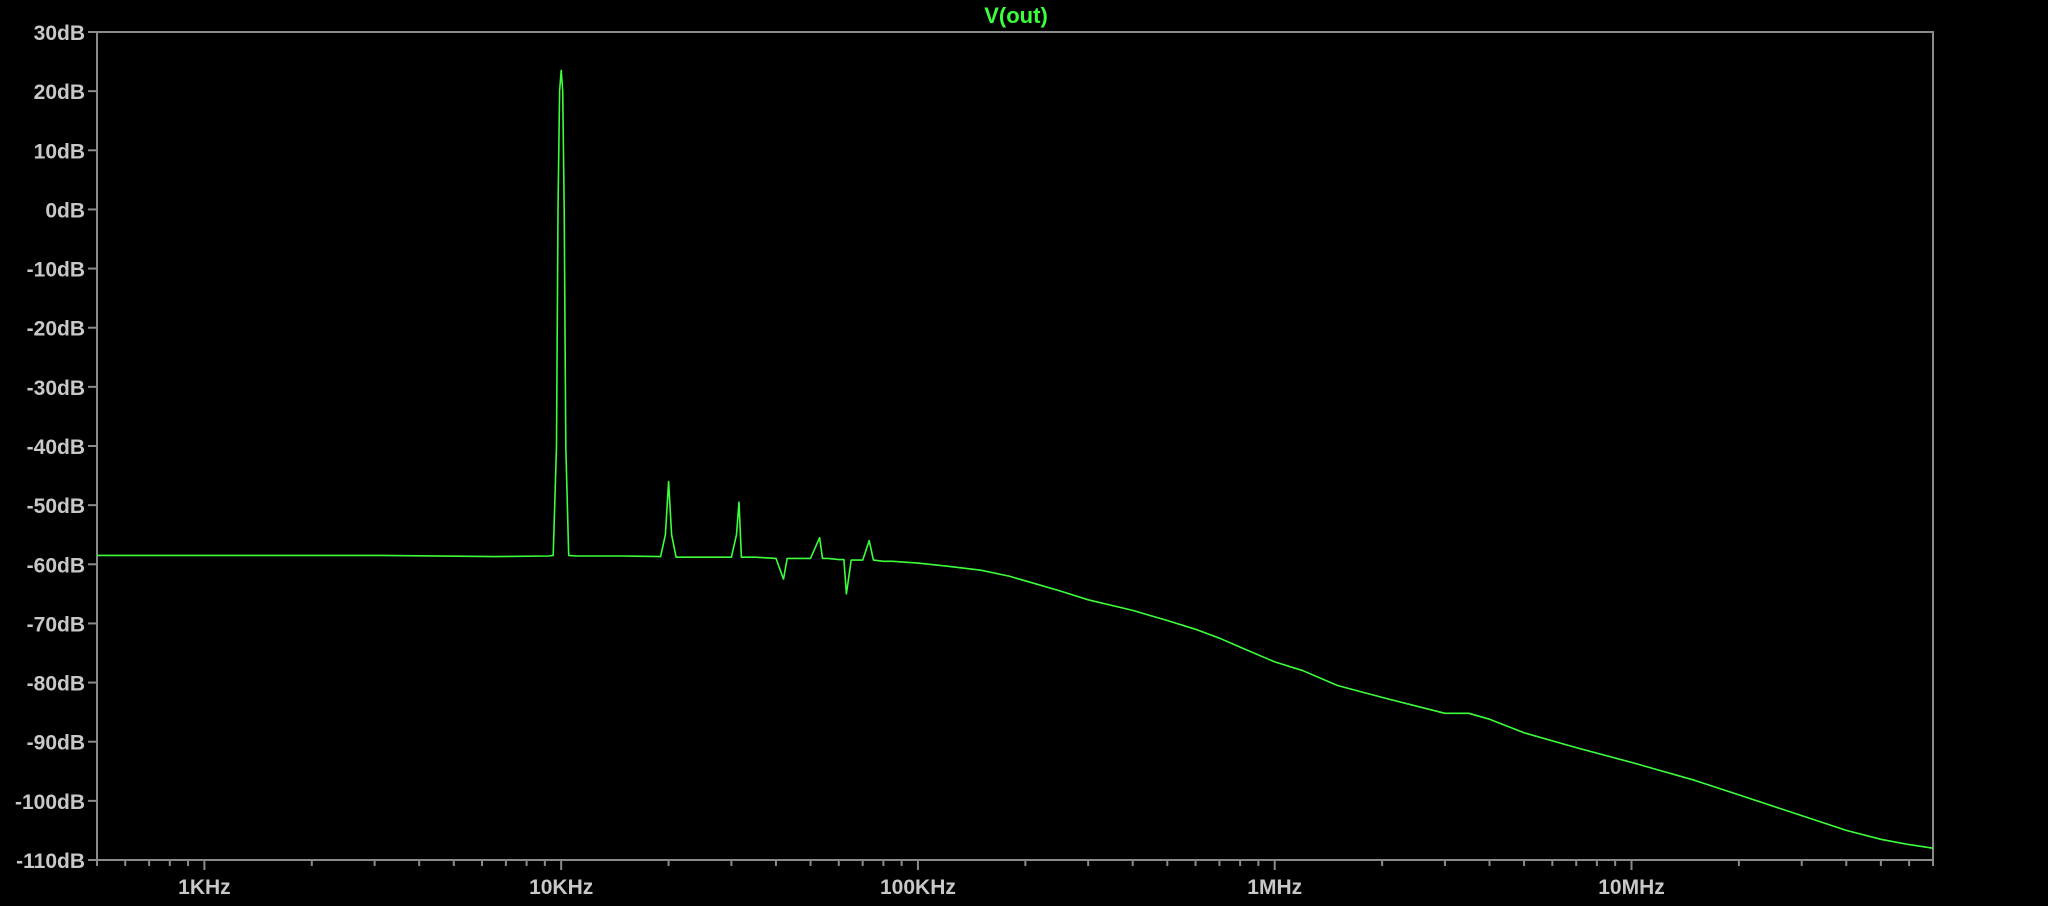 This screenshot has height=906, width=2048. I want to click on x-tick-label: 1KHz, so click(204, 887).